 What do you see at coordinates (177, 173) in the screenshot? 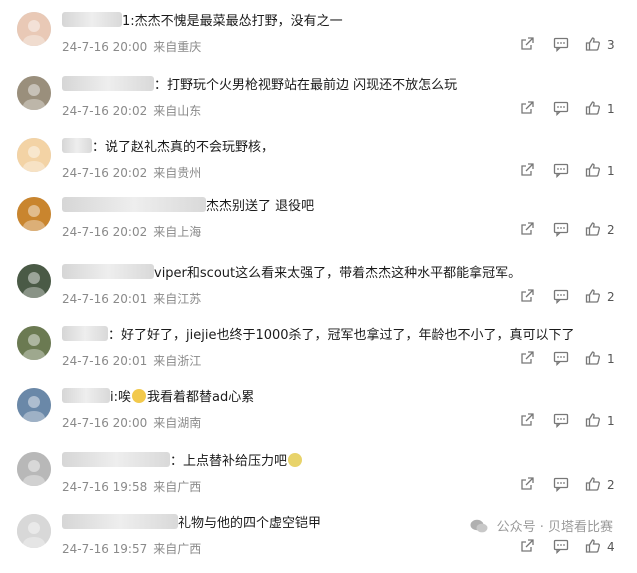
I see `comment-location: 来自贵州` at bounding box center [177, 173].